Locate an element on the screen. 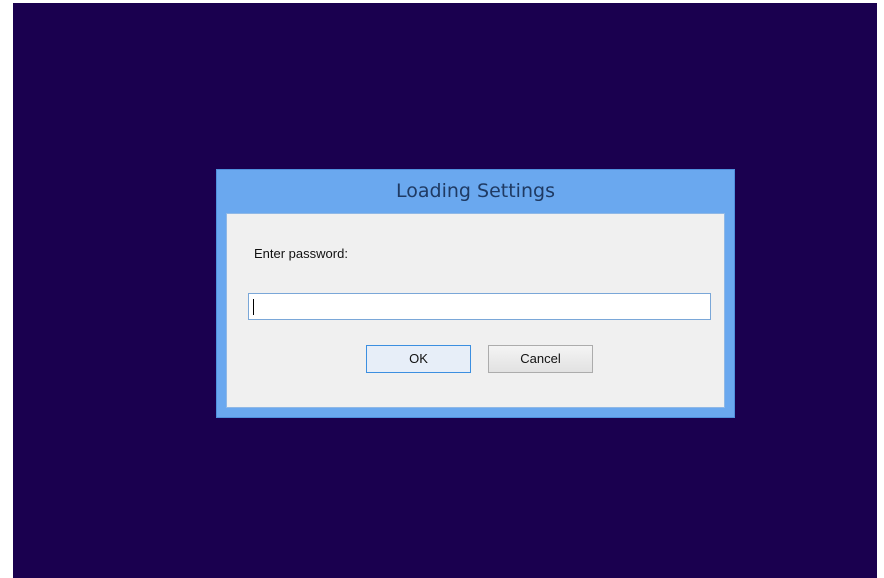  password-prompt-label: Enter password: is located at coordinates (301, 253).